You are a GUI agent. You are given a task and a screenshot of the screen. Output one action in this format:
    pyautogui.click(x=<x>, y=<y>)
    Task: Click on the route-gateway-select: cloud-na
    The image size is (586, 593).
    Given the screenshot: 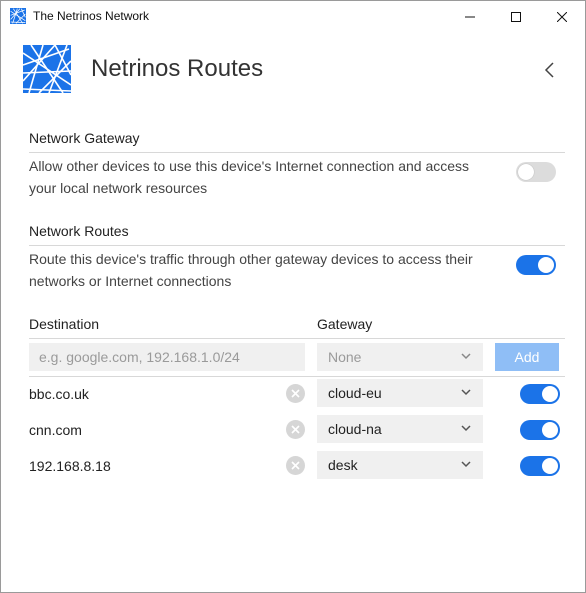 What is the action you would take?
    pyautogui.click(x=400, y=429)
    